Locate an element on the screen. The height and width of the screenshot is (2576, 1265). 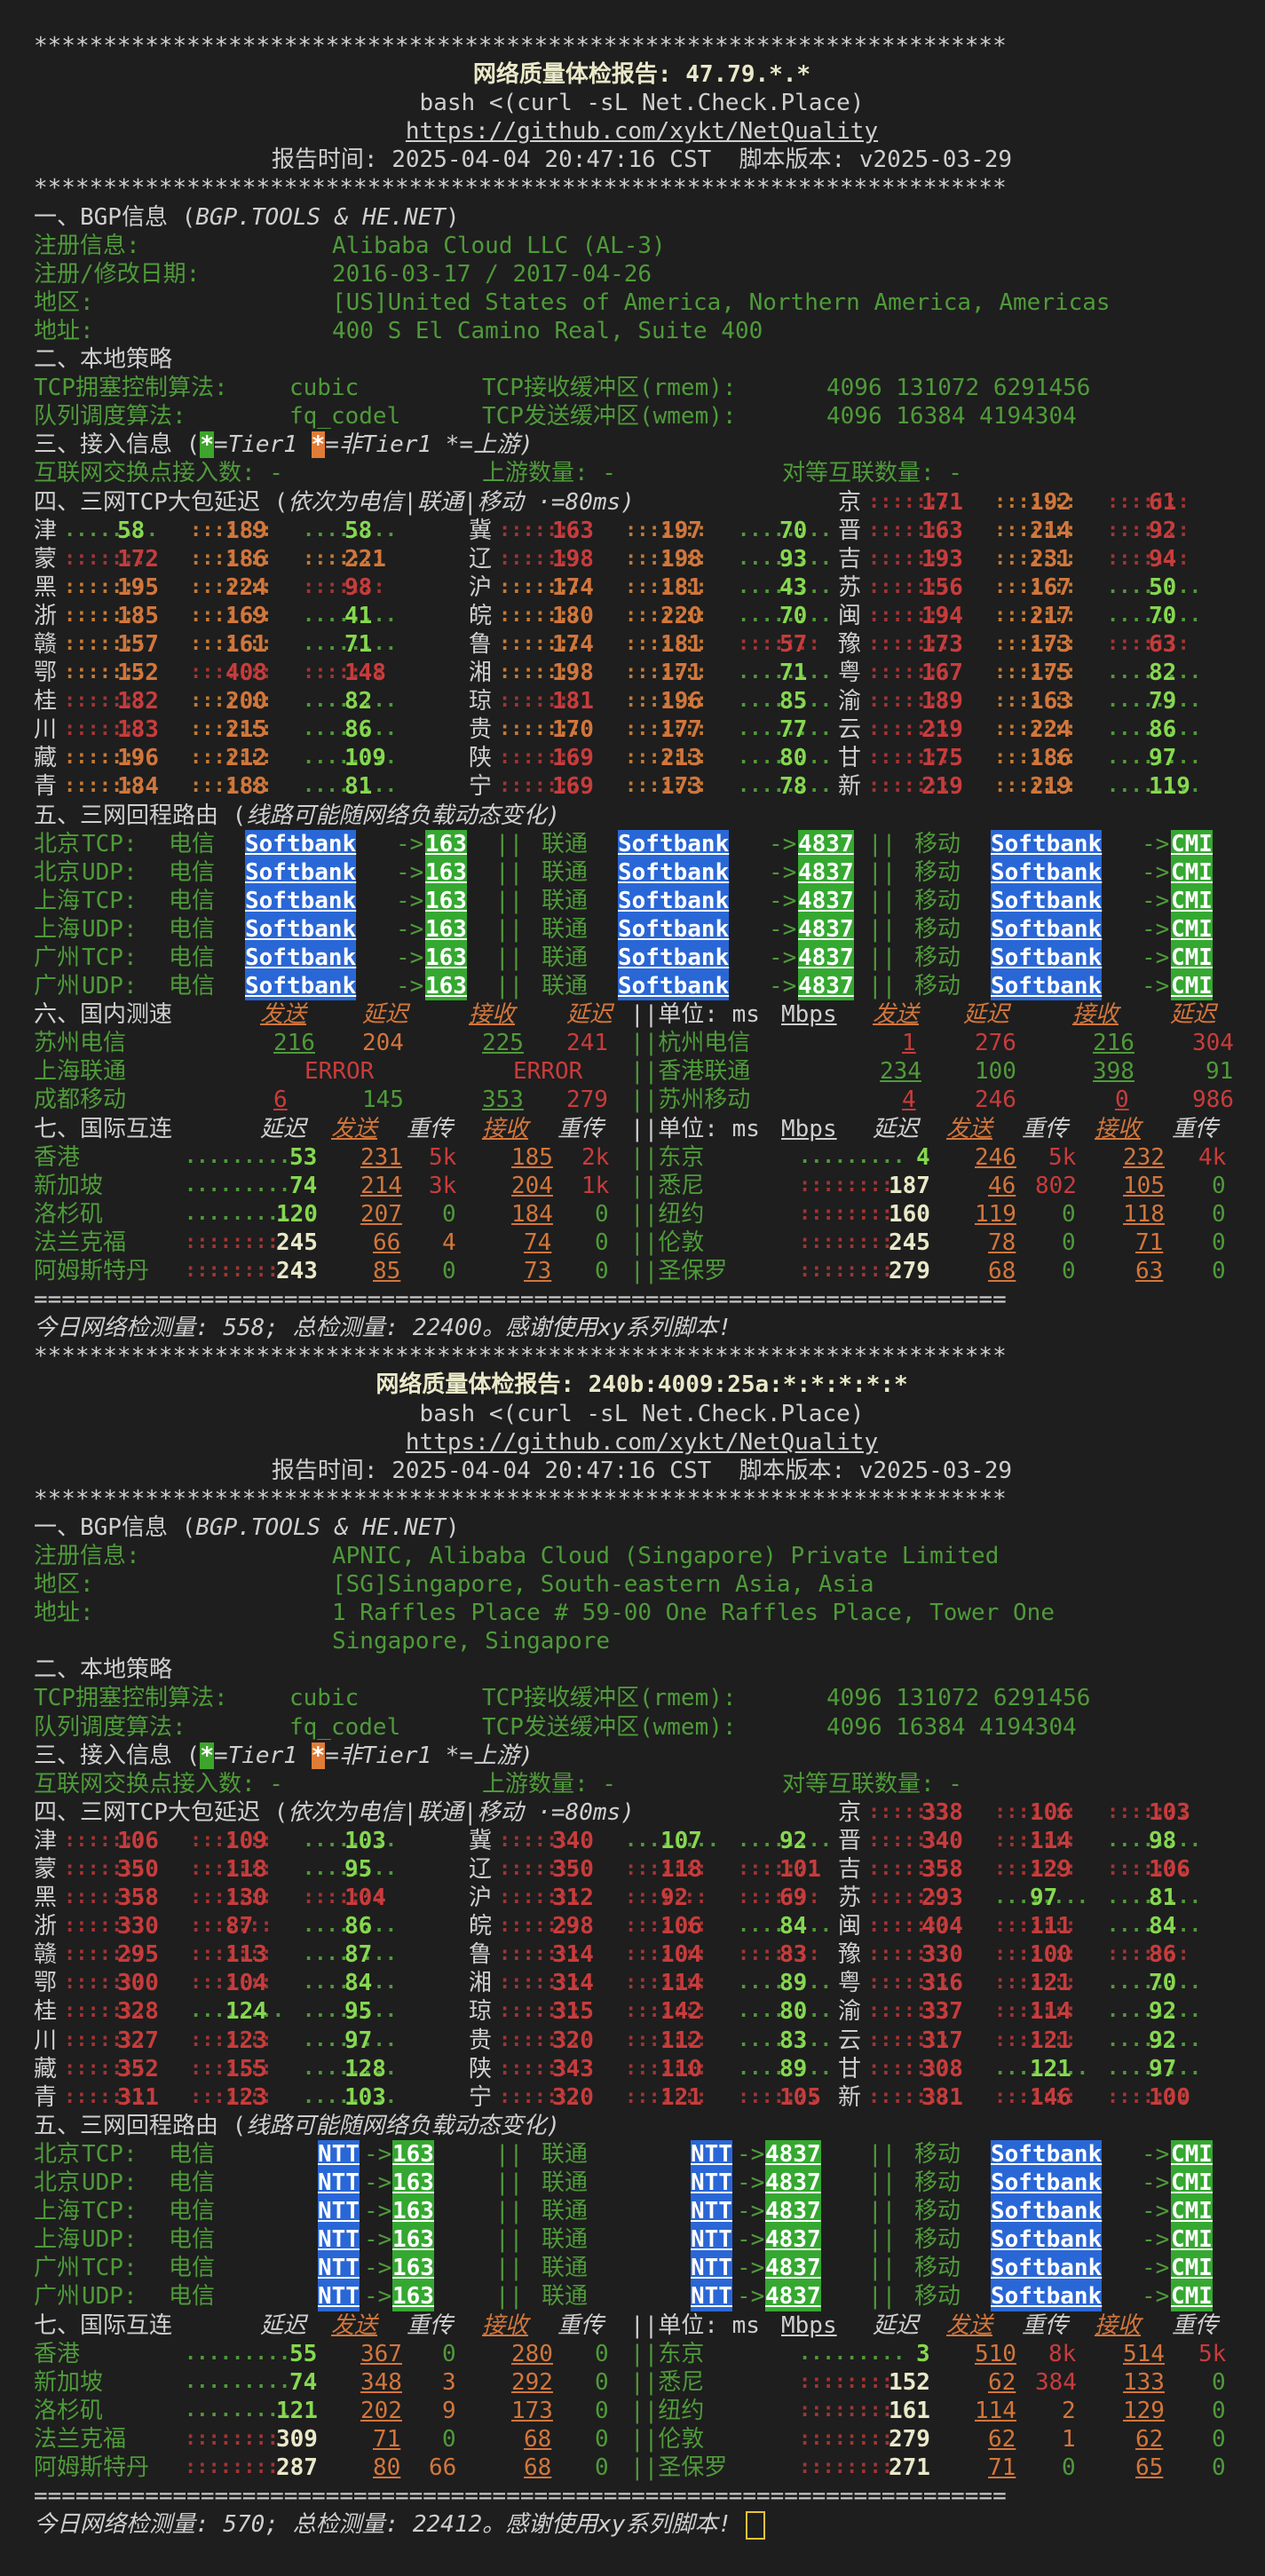
province-label: 渝 is located at coordinates (850, 2012).